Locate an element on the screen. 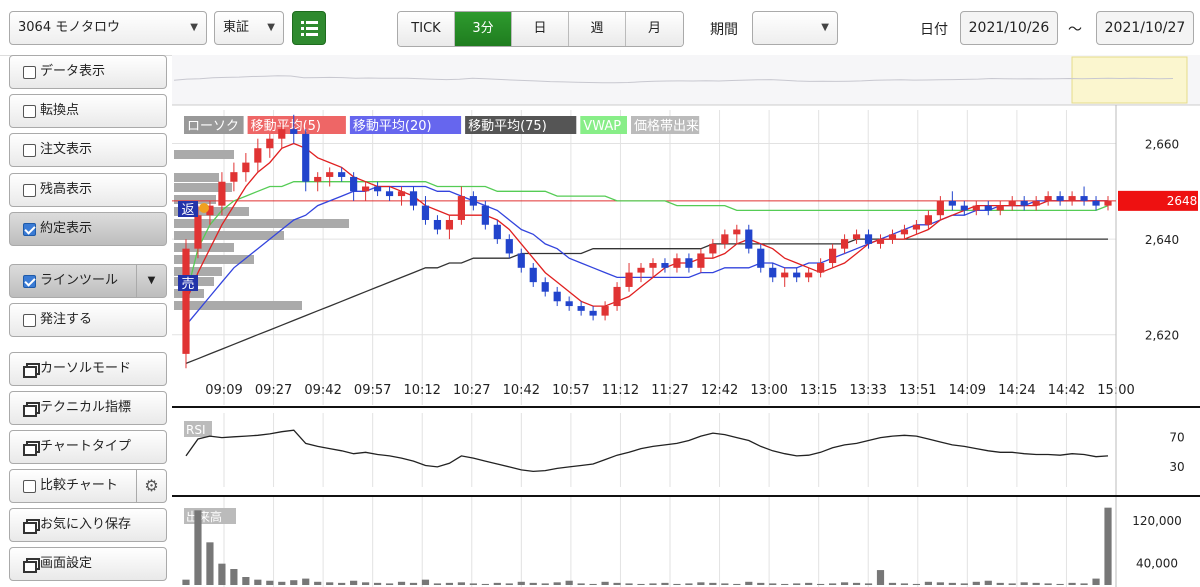 This screenshot has width=1200, height=587. timeframe-tab-4: 月 is located at coordinates (654, 29).